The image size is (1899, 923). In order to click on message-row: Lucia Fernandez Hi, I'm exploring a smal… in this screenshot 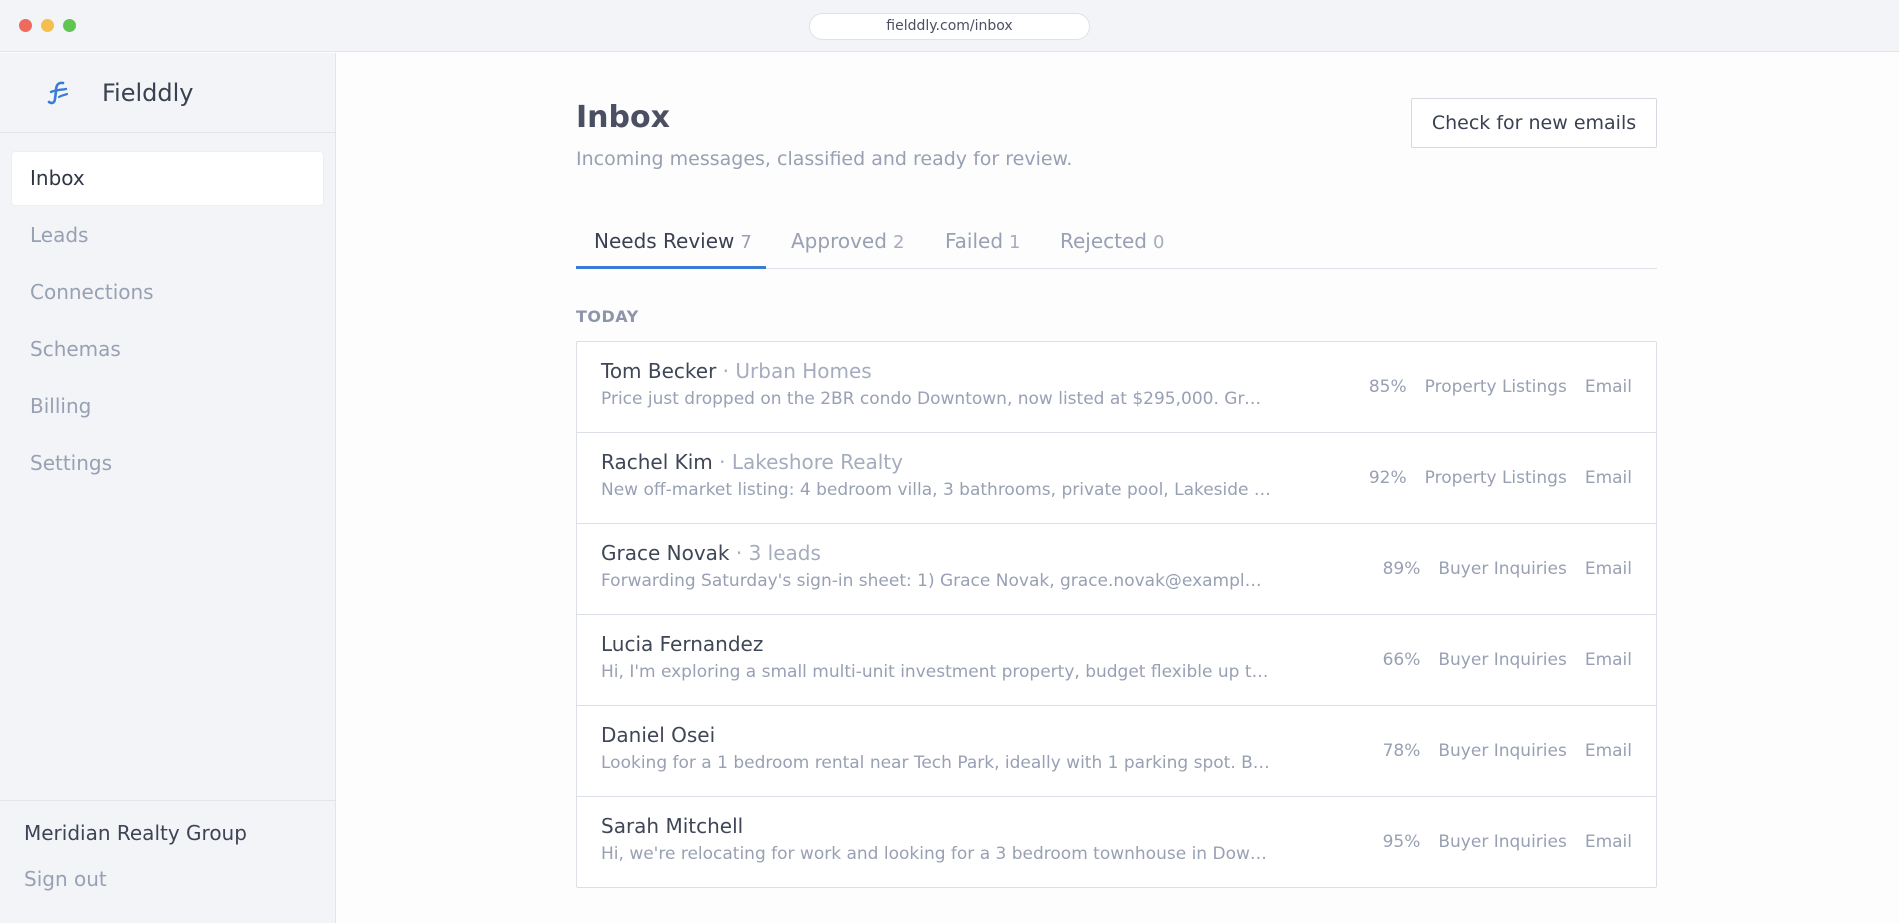, I will do `click(1116, 660)`.